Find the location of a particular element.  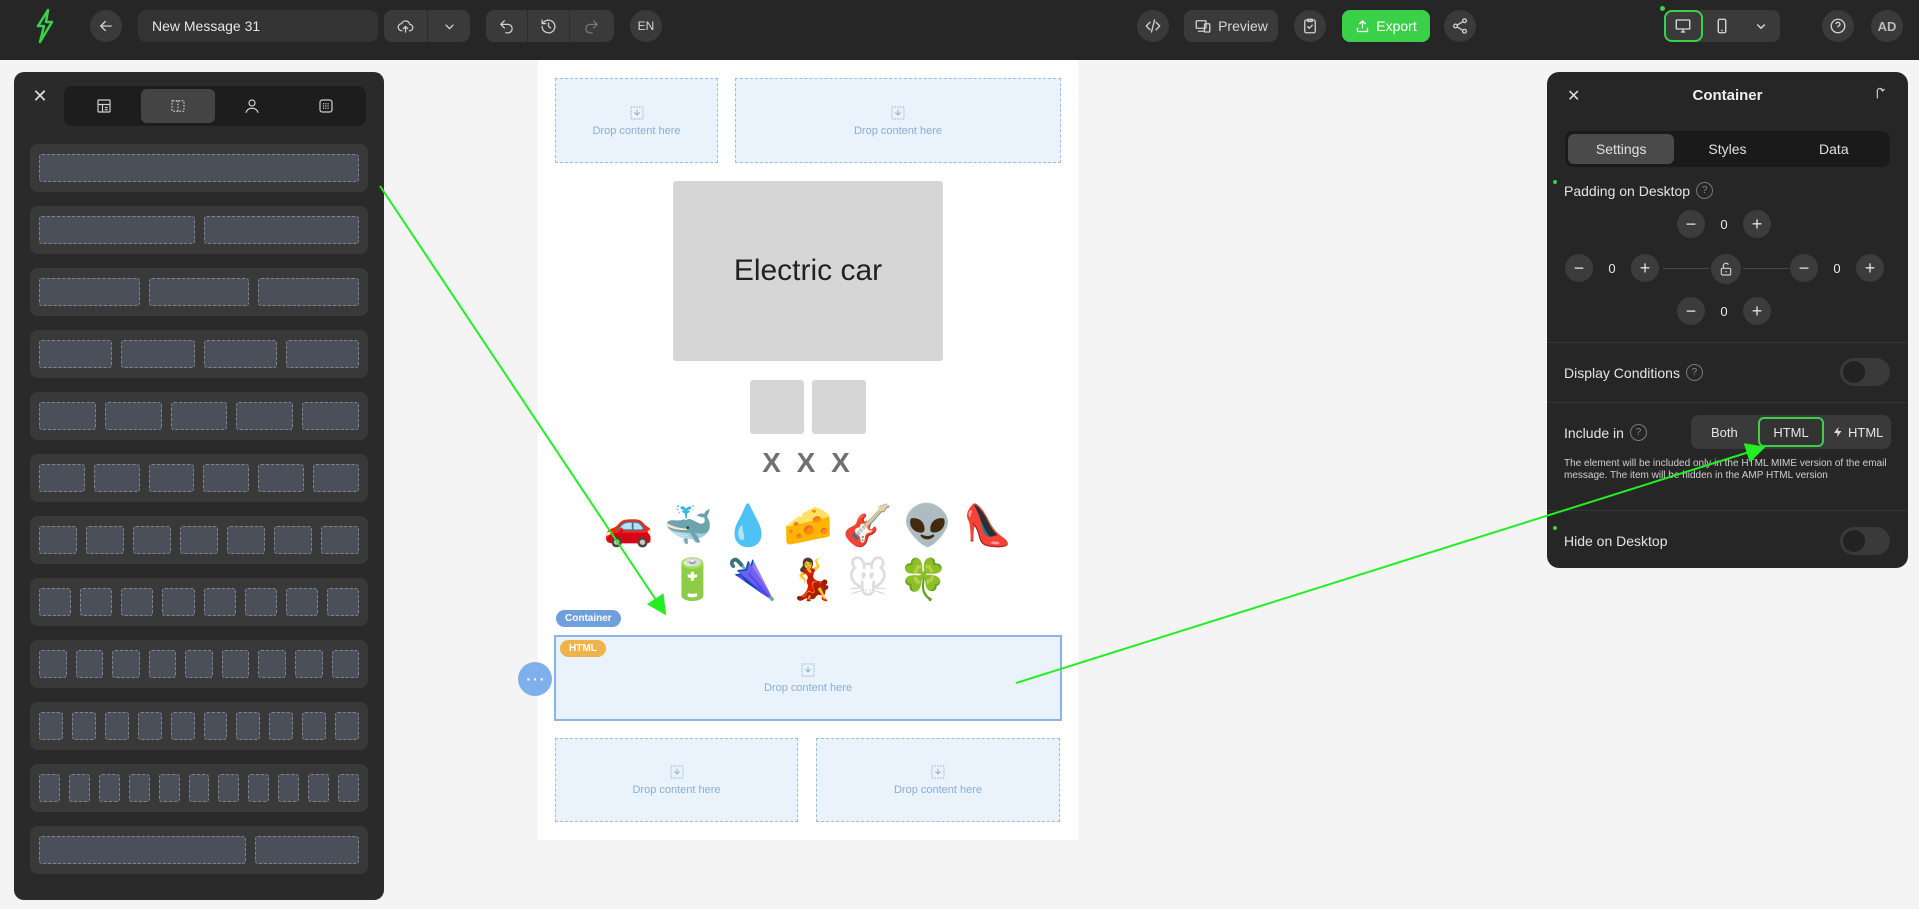

container-badge: Container is located at coordinates (588, 618).